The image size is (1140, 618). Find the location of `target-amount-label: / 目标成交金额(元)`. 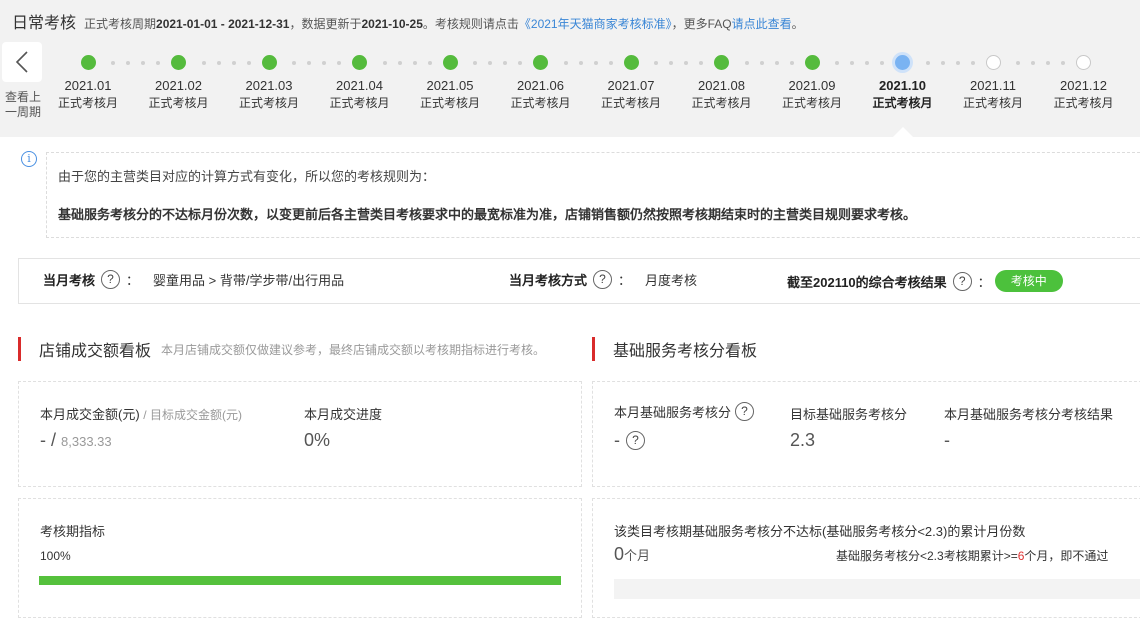

target-amount-label: / 目标成交金额(元) is located at coordinates (192, 415).